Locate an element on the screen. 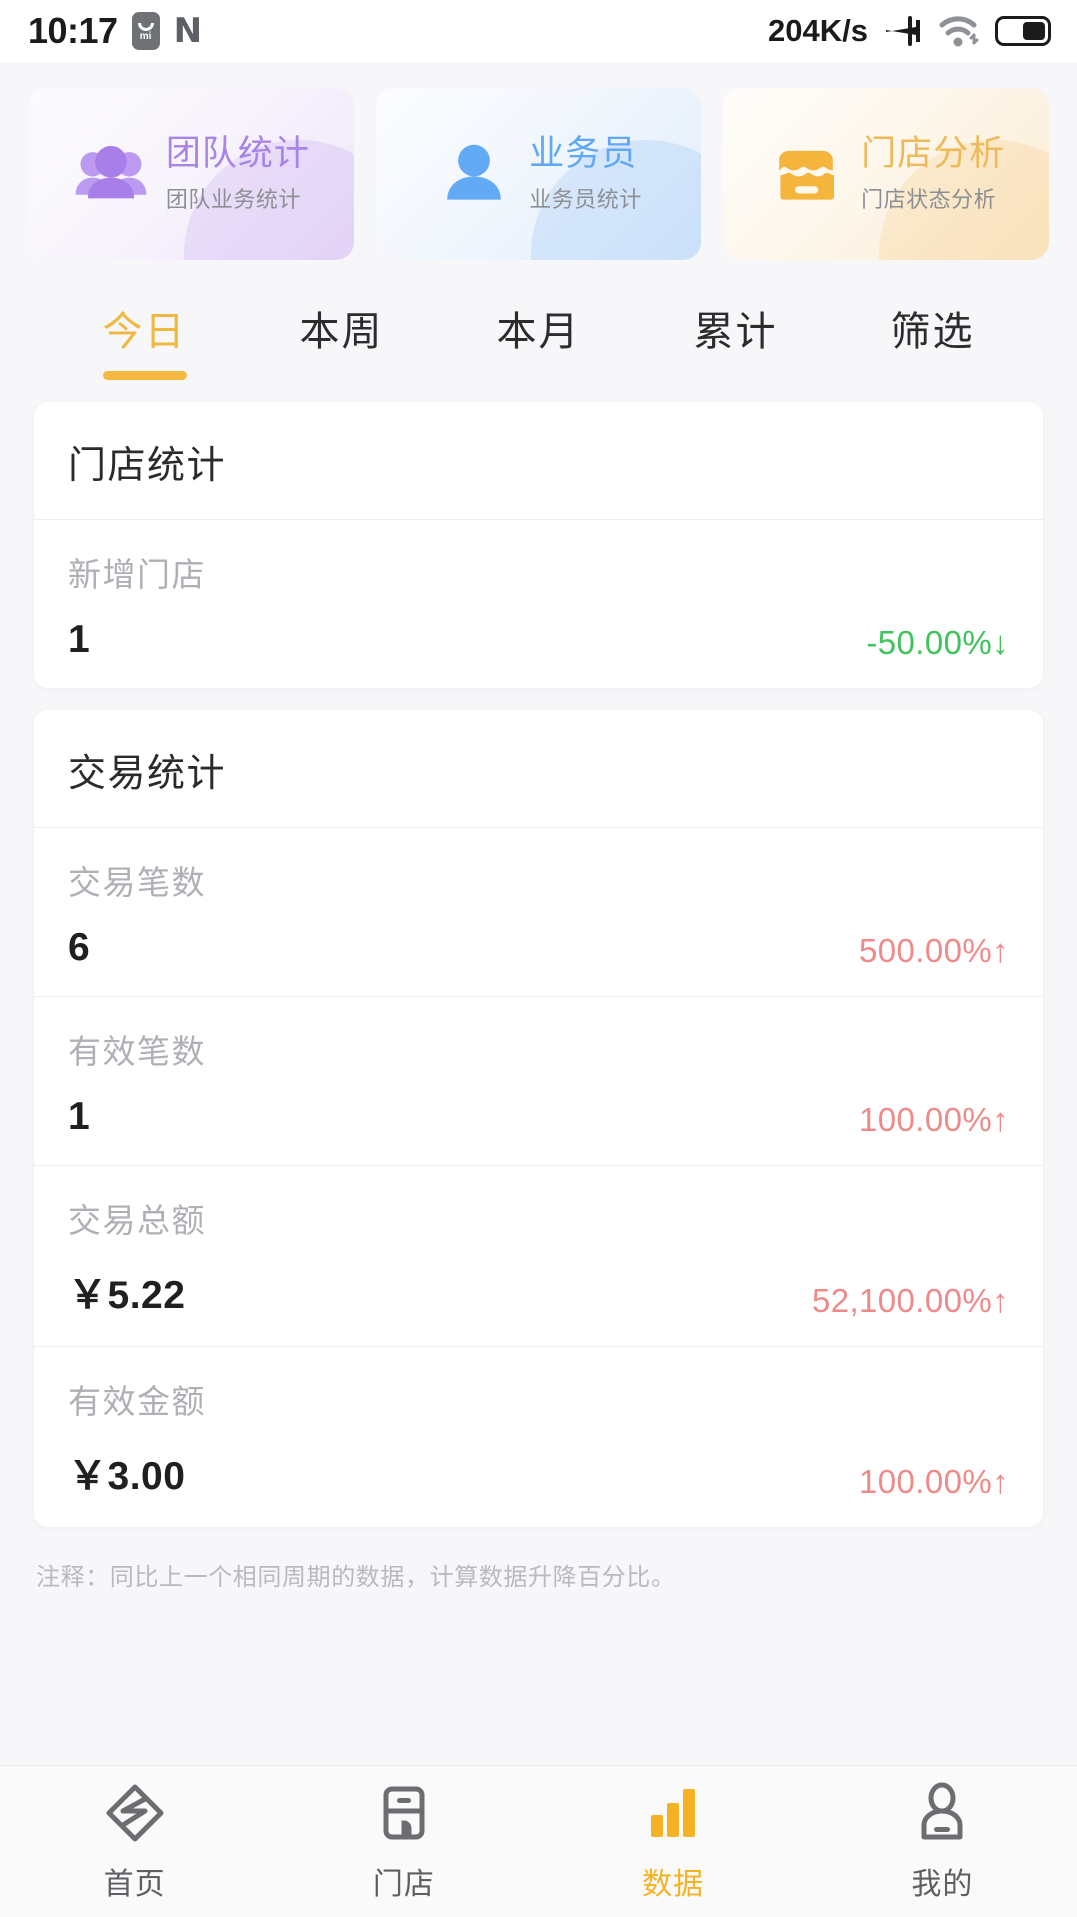 Image resolution: width=1077 pixels, height=1917 pixels. entry-card-team-subtitle: 团队业务统计 is located at coordinates (233, 199).